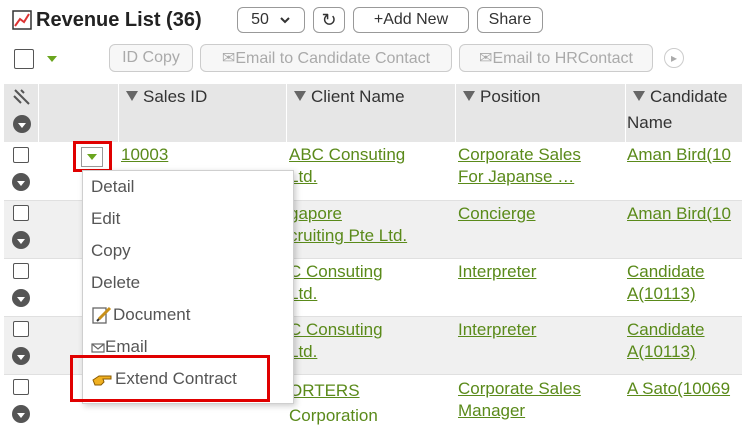 Image resolution: width=742 pixels, height=428 pixels. I want to click on document-edit-icon, so click(102, 315).